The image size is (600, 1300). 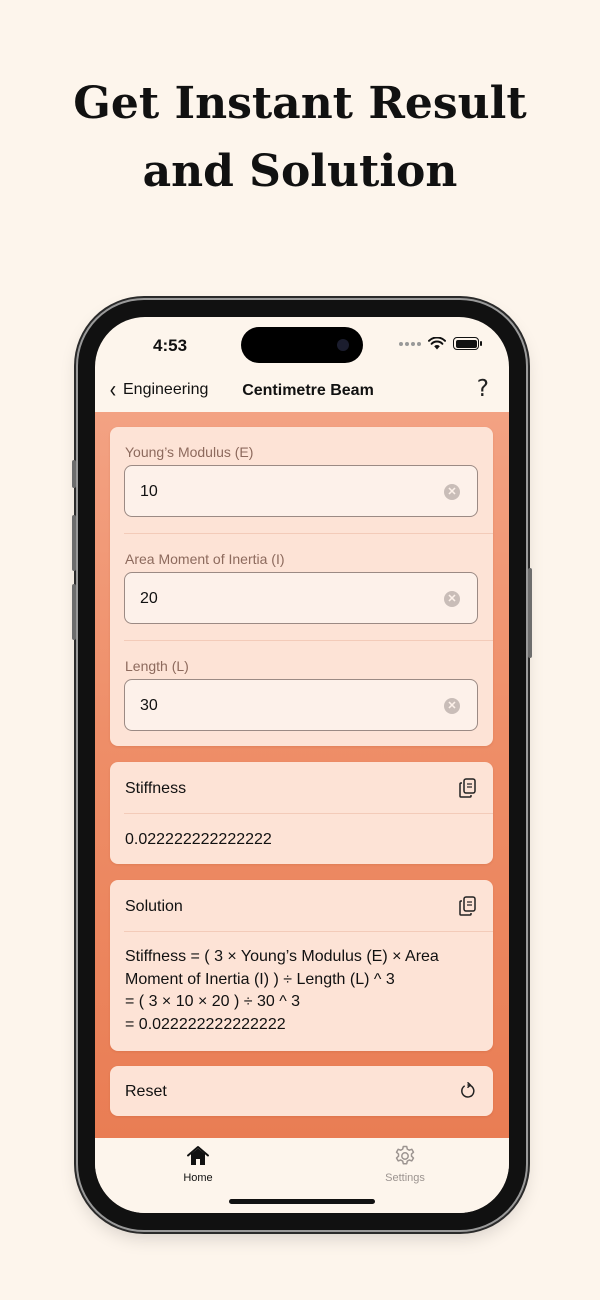 What do you see at coordinates (205, 1024) in the screenshot?
I see `solution-line: = 0.022222222222222` at bounding box center [205, 1024].